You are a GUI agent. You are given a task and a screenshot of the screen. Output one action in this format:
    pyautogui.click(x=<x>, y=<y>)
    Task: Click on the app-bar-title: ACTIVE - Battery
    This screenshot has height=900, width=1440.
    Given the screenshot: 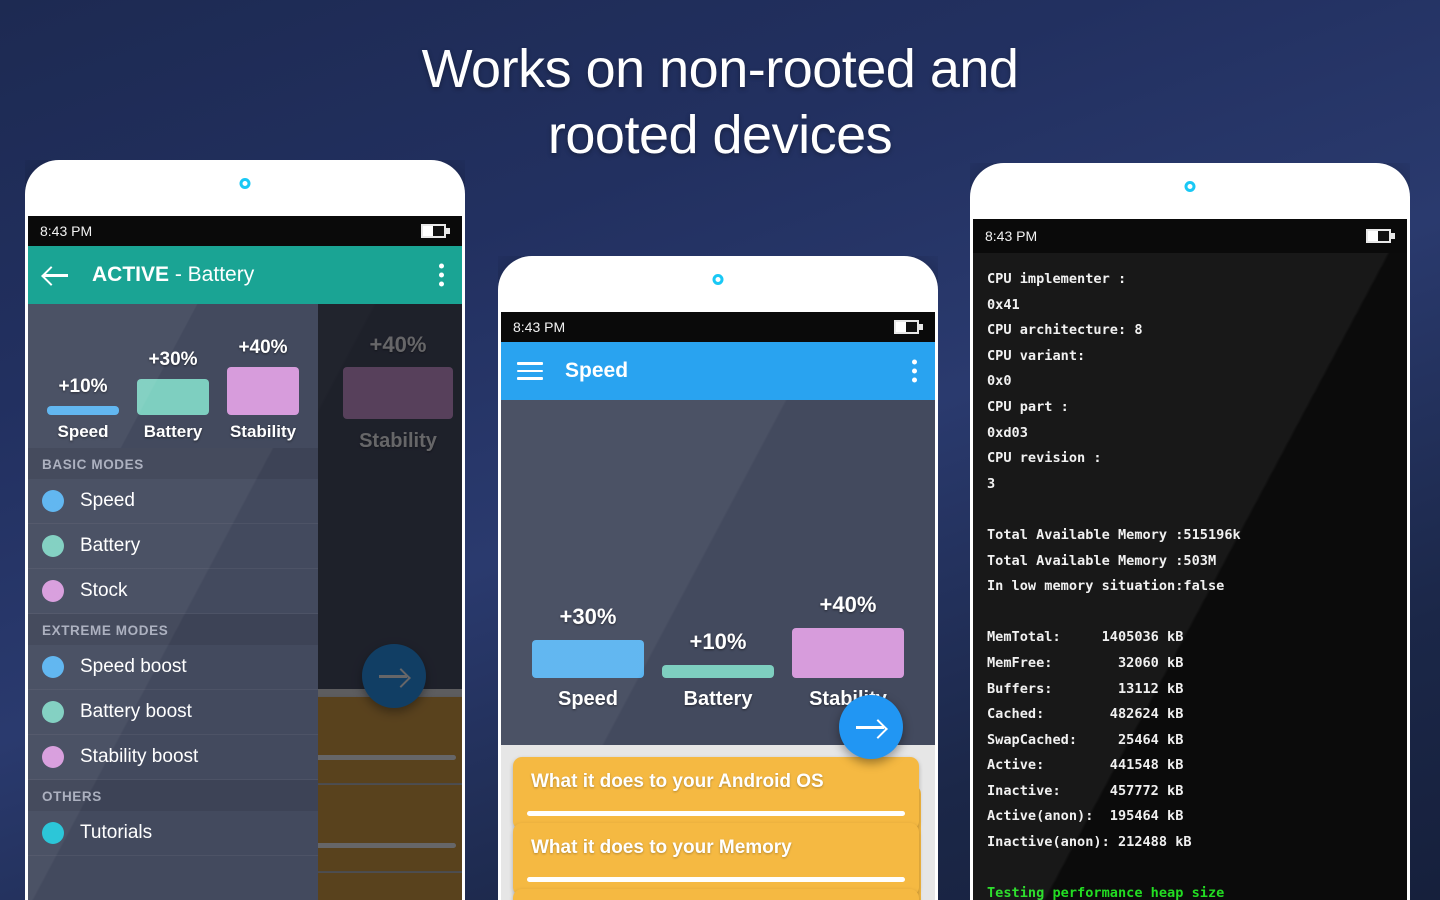 What is the action you would take?
    pyautogui.click(x=173, y=275)
    